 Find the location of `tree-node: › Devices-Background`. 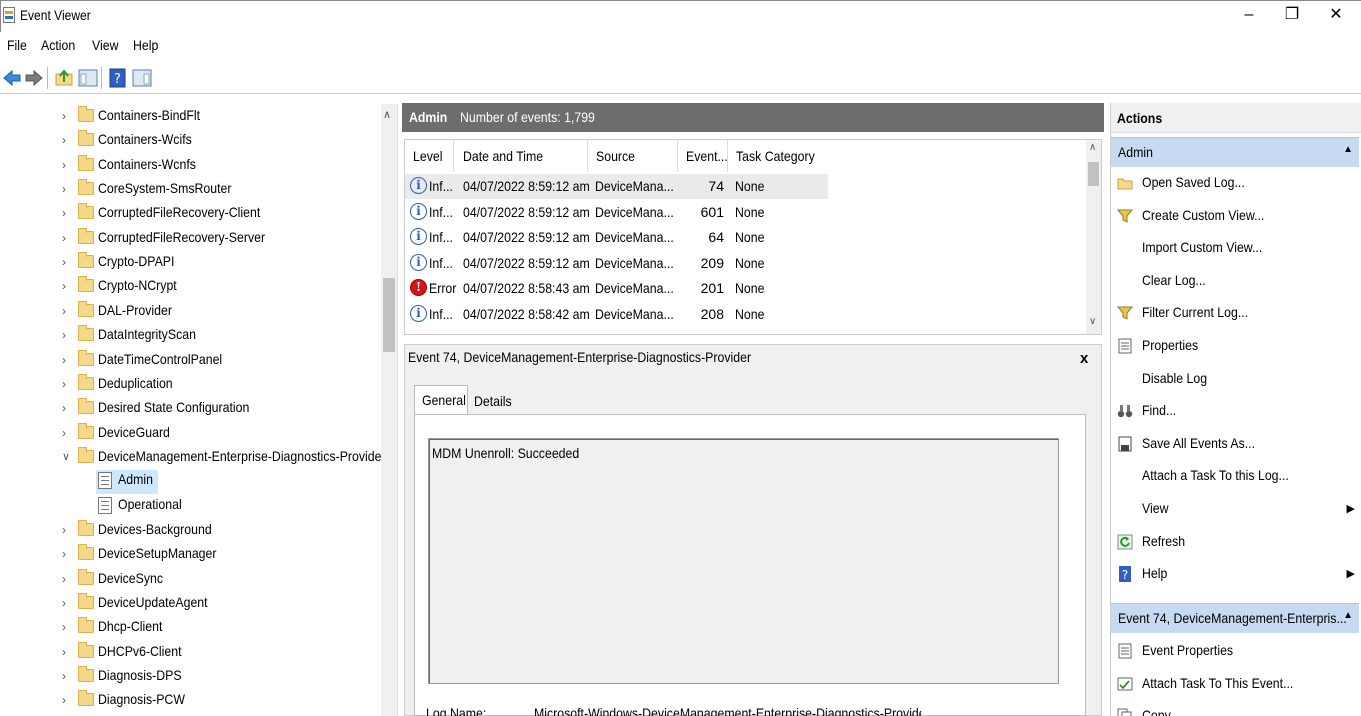

tree-node: › Devices-Background is located at coordinates (222, 531).